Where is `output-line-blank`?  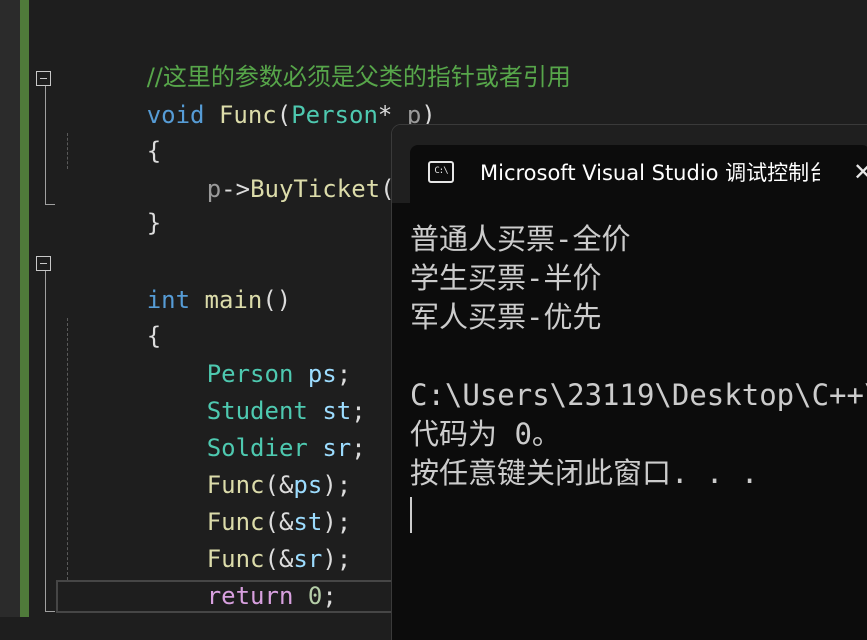
output-line-blank is located at coordinates (638, 356).